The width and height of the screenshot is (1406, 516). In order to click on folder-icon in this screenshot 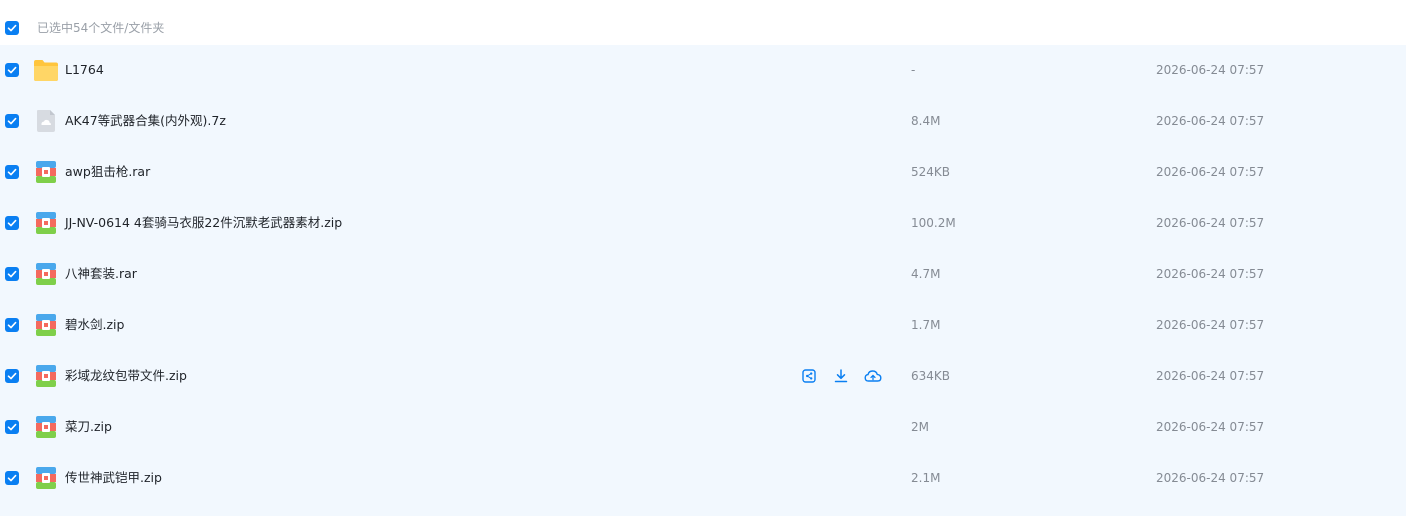, I will do `click(46, 70)`.